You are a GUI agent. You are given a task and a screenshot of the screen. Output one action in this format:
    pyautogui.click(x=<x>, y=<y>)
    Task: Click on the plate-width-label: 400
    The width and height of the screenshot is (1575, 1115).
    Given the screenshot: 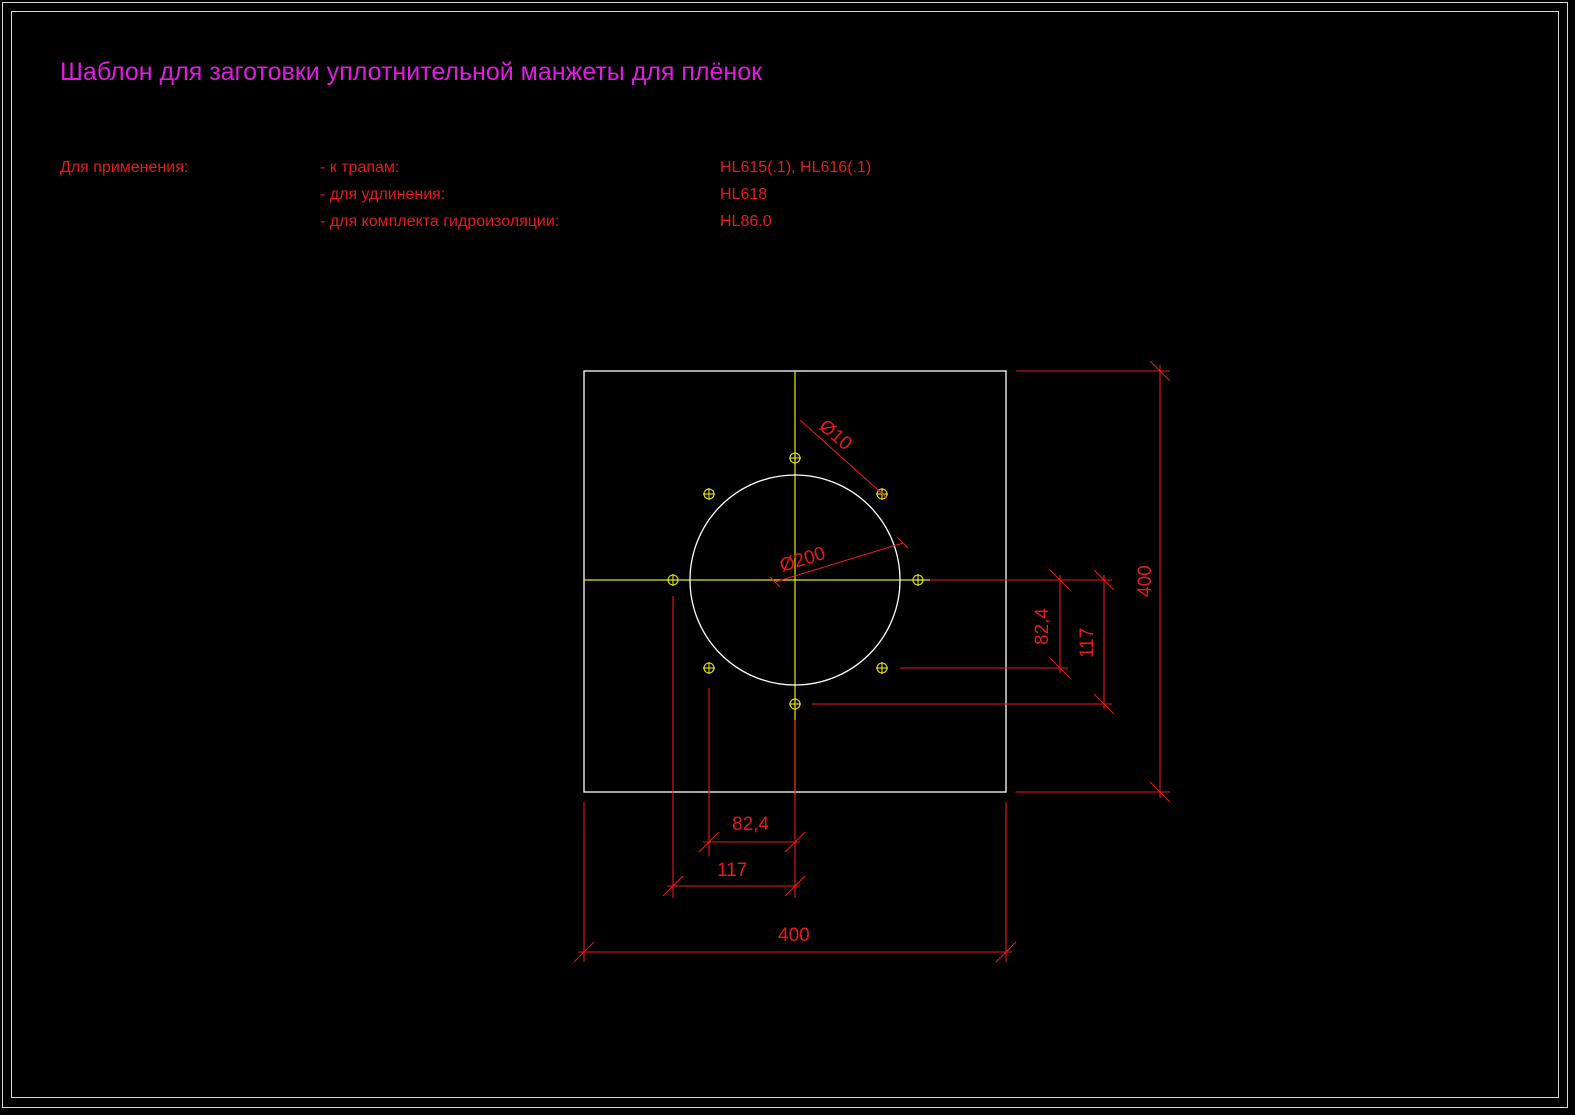 What is the action you would take?
    pyautogui.click(x=794, y=935)
    